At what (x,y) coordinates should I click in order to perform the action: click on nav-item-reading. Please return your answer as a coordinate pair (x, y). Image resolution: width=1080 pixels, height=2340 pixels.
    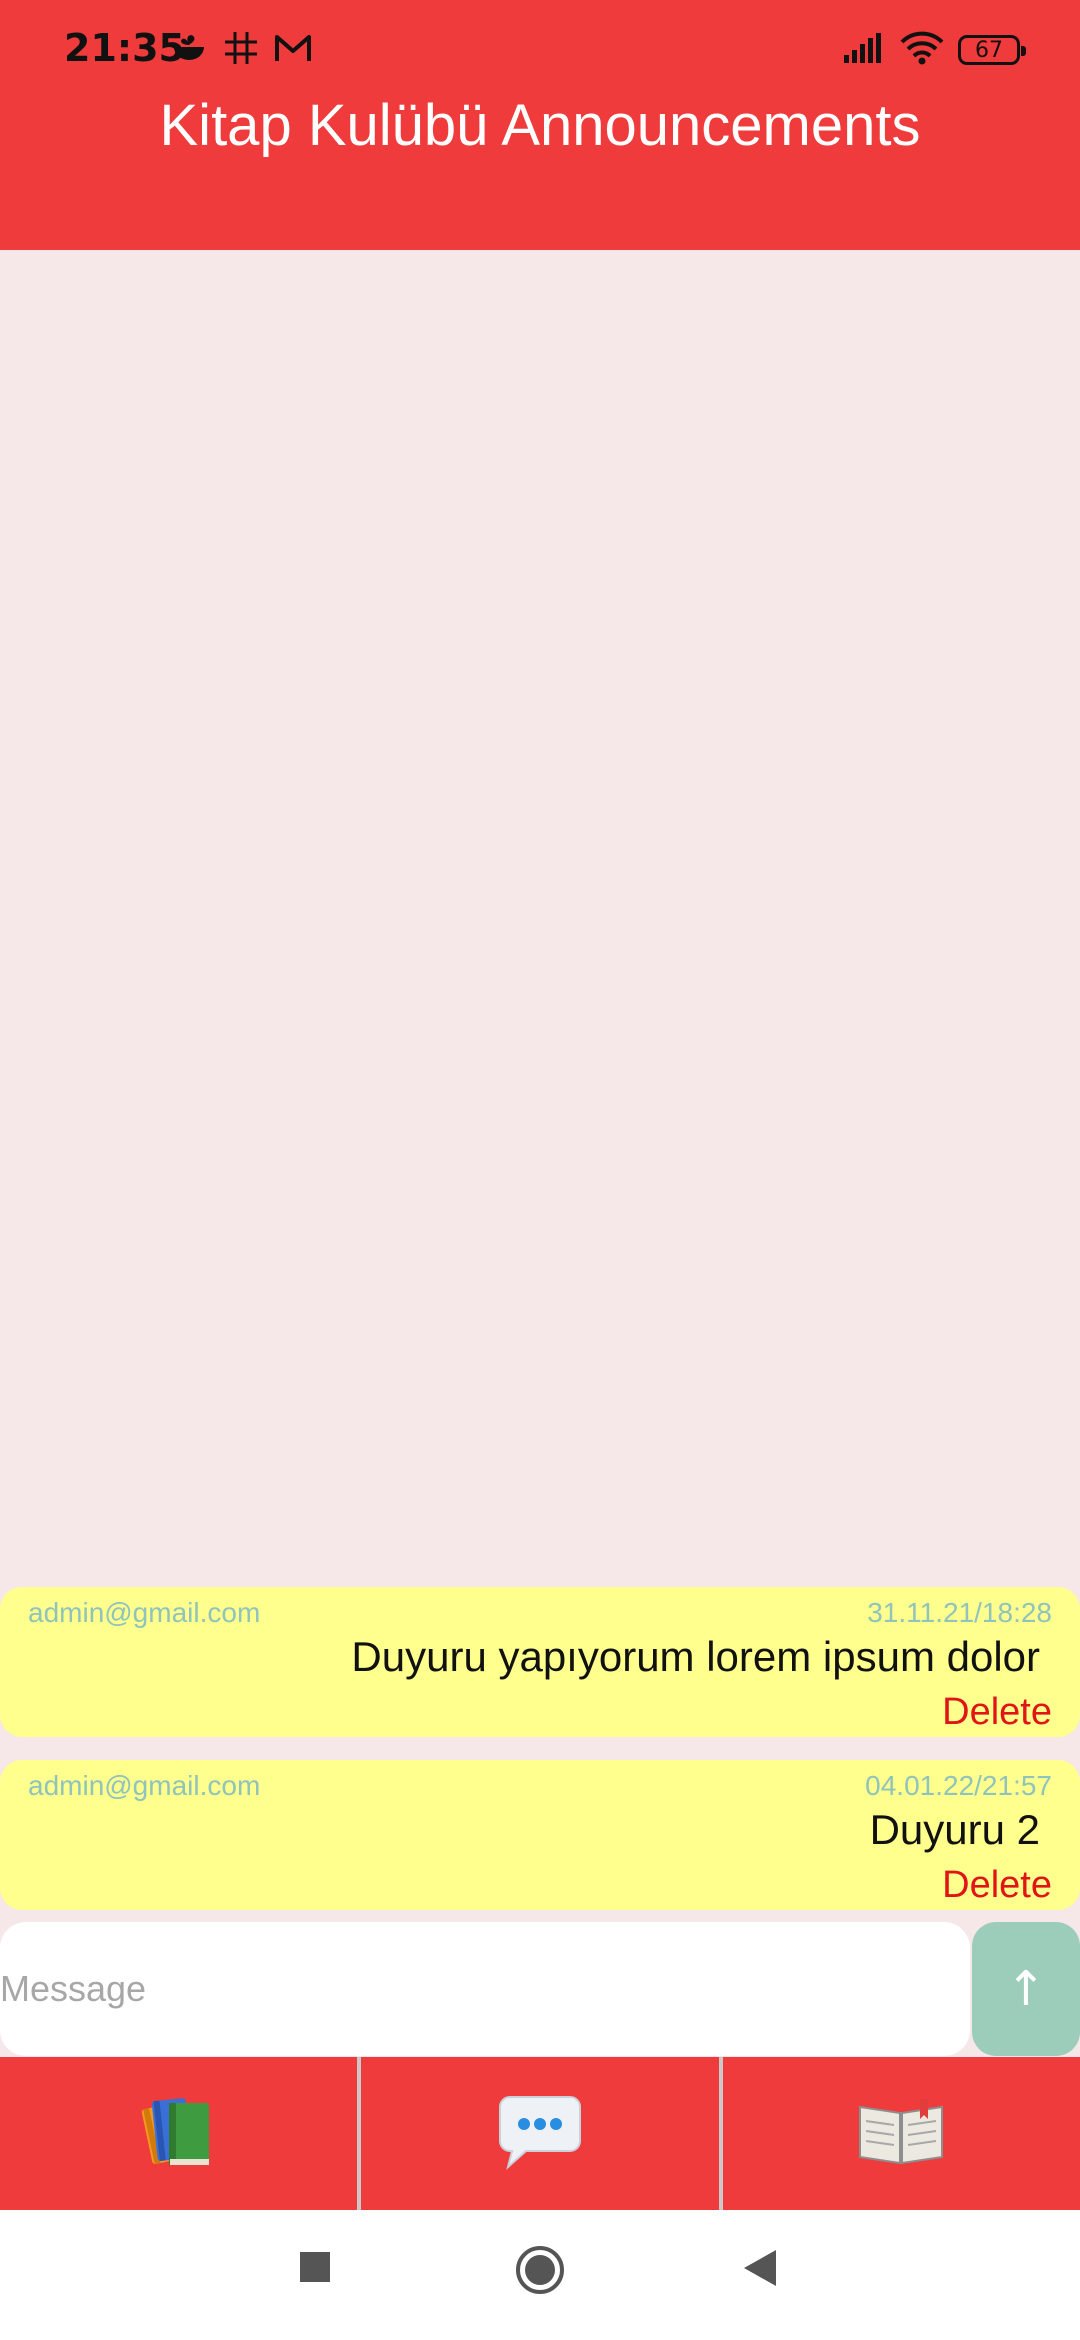
    Looking at the image, I should click on (899, 2133).